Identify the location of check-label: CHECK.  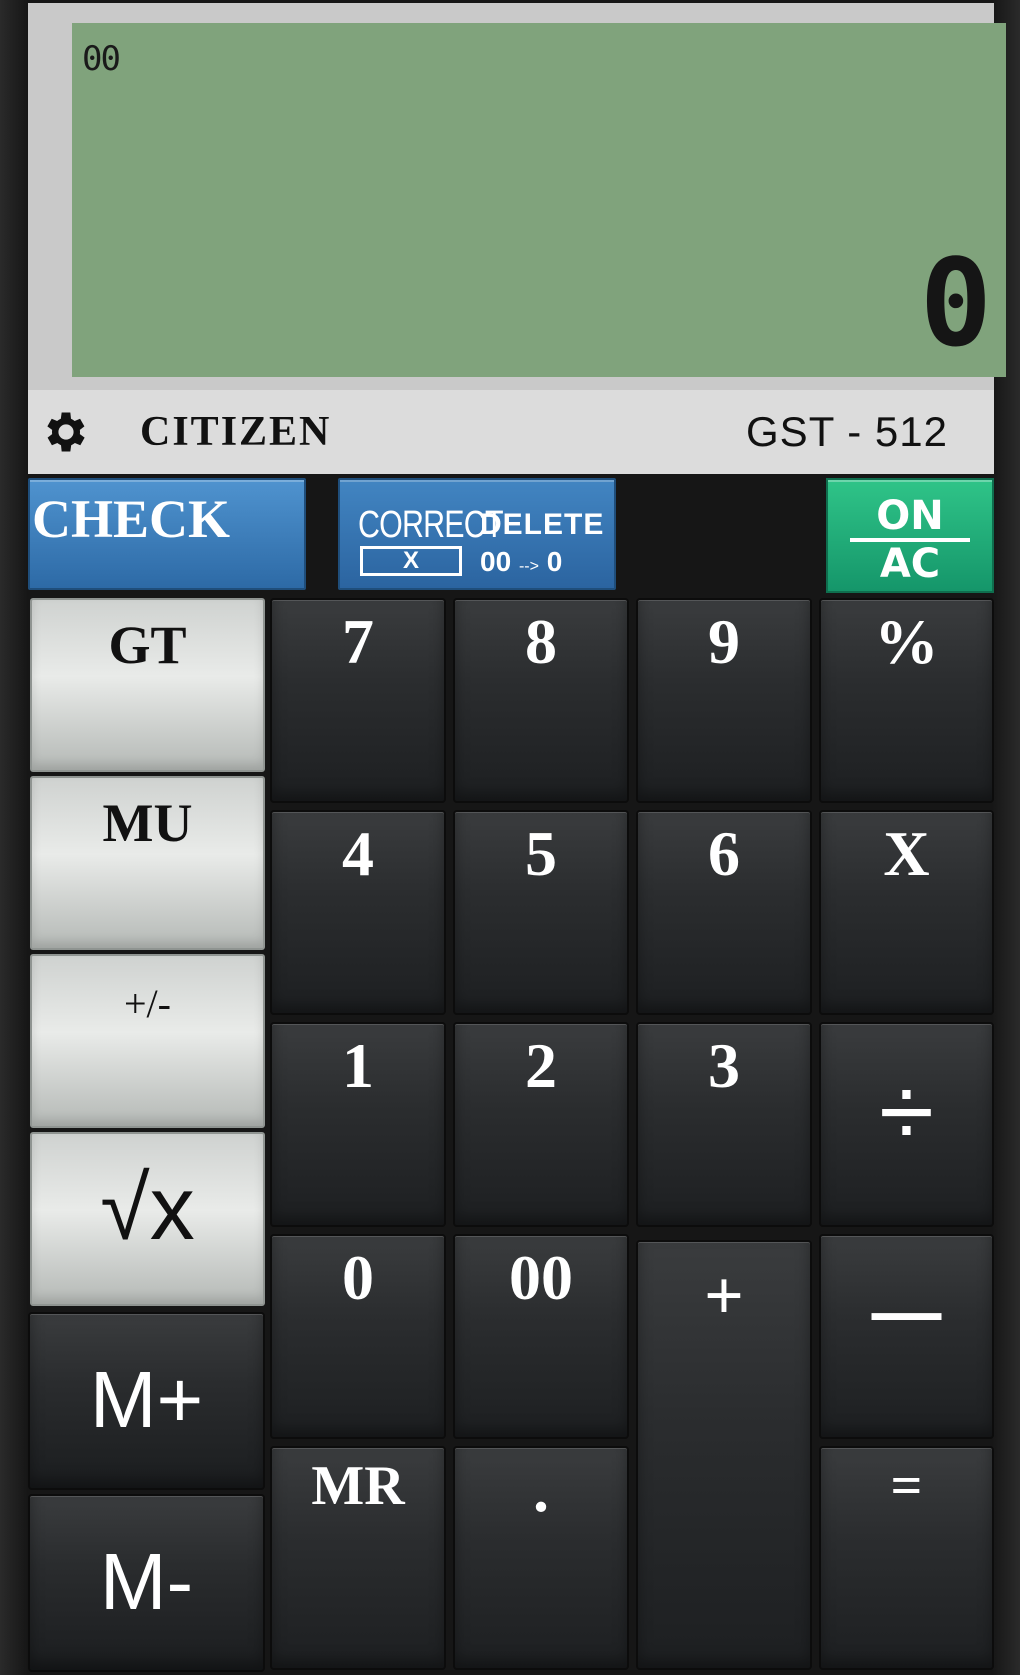
(131, 519).